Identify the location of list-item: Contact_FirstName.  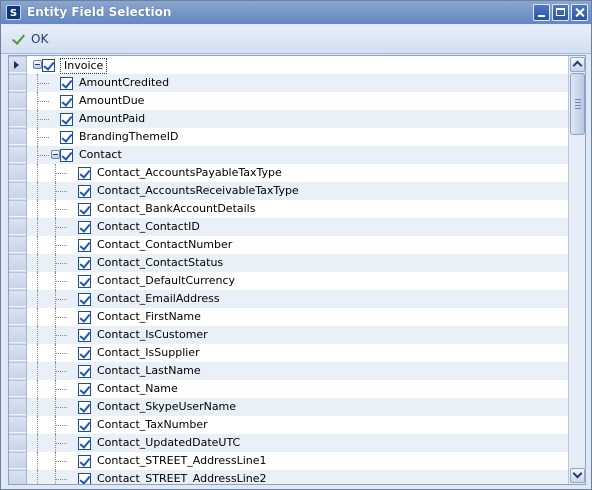
(297, 317).